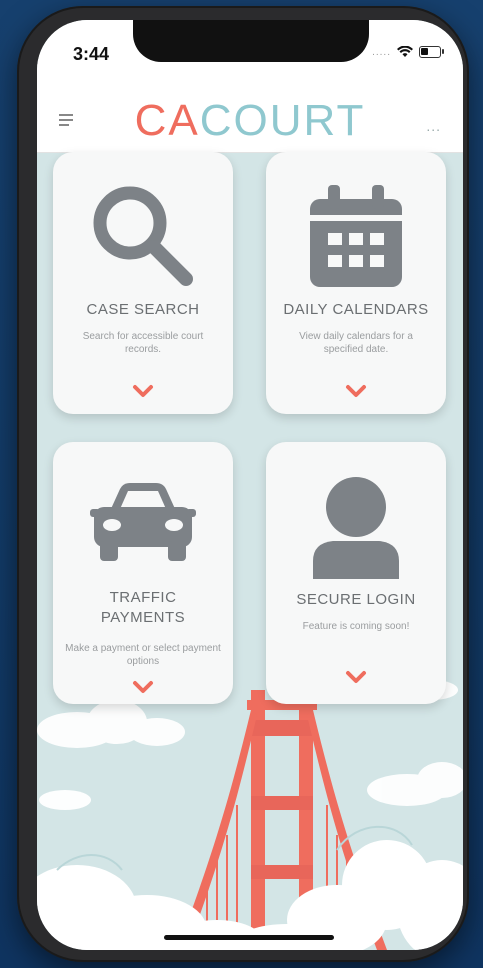 The height and width of the screenshot is (968, 483). Describe the element at coordinates (143, 526) in the screenshot. I see `car-icon` at that location.